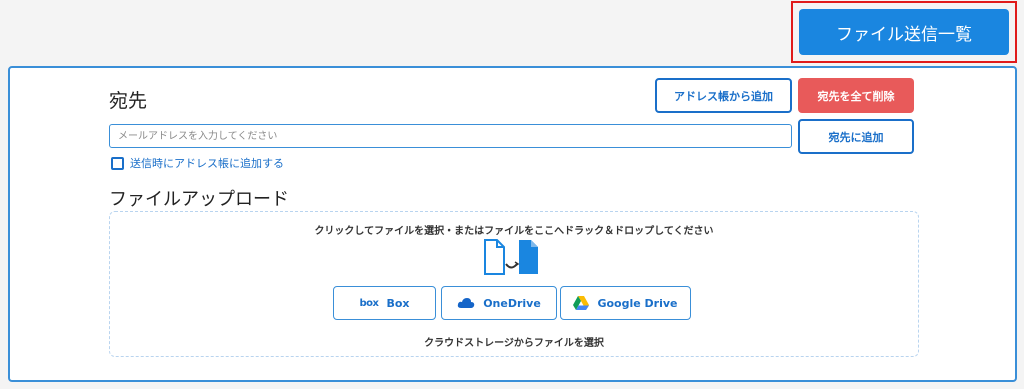 This screenshot has height=389, width=1024. Describe the element at coordinates (207, 163) in the screenshot. I see `save-to-address-book-label: 送信時にアドレス帳に追加する` at that location.